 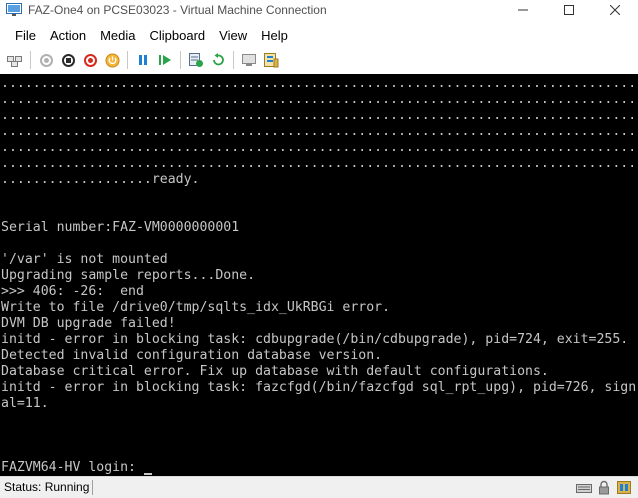 I want to click on maximize-button, so click(x=569, y=10).